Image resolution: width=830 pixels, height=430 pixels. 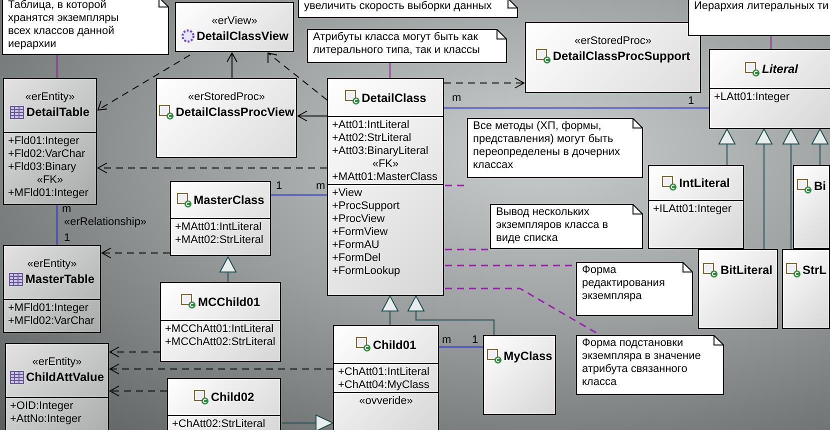 I want to click on class-name: DetailClass, so click(x=394, y=98).